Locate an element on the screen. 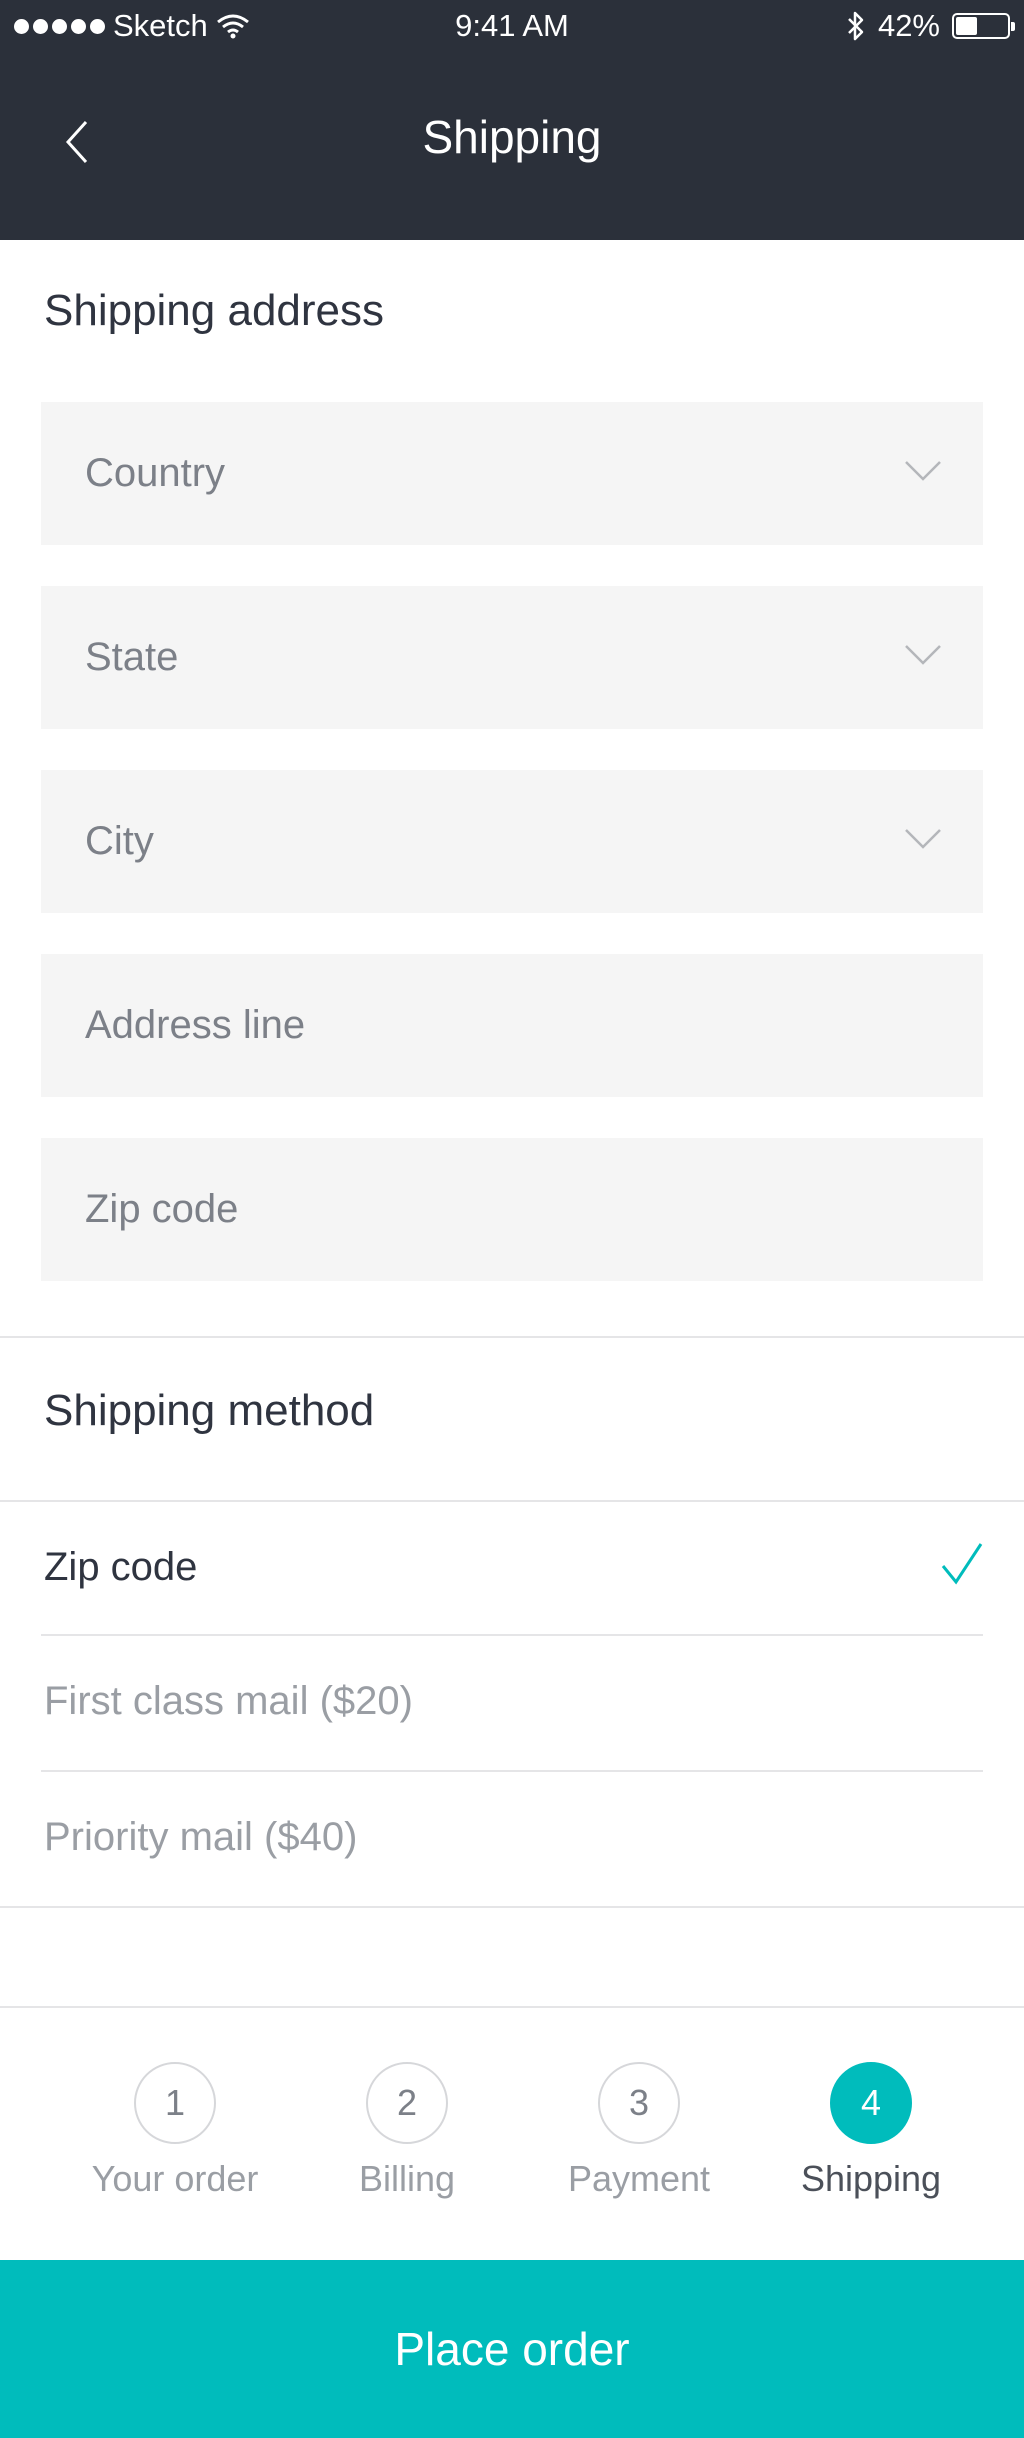  battery-percent: 42% is located at coordinates (908, 25).